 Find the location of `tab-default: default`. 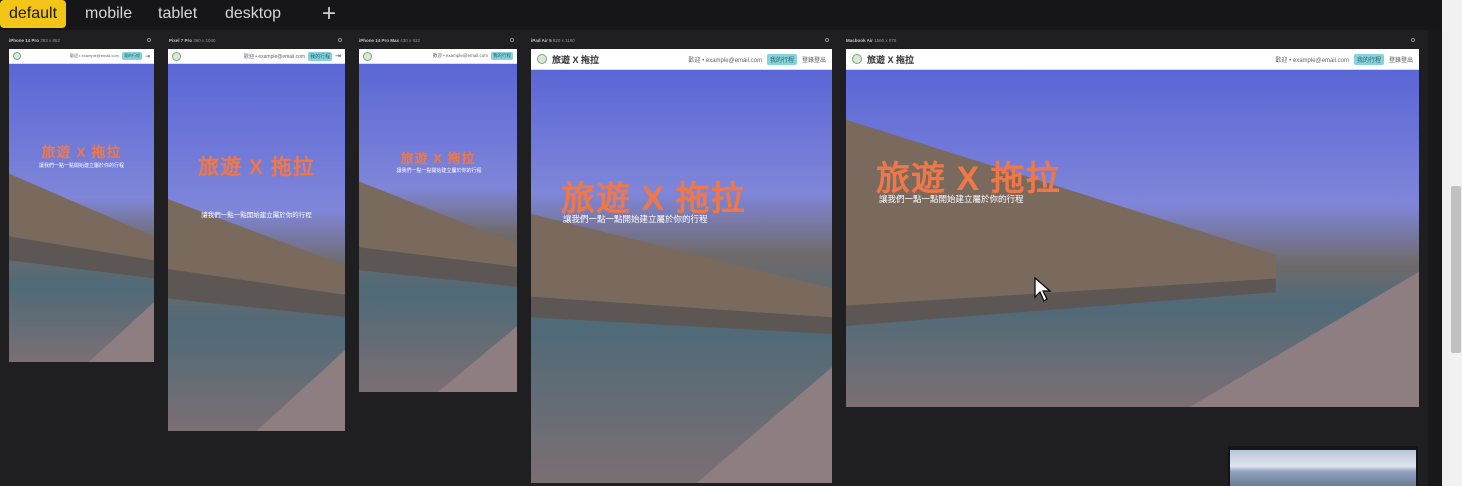

tab-default: default is located at coordinates (33, 14).